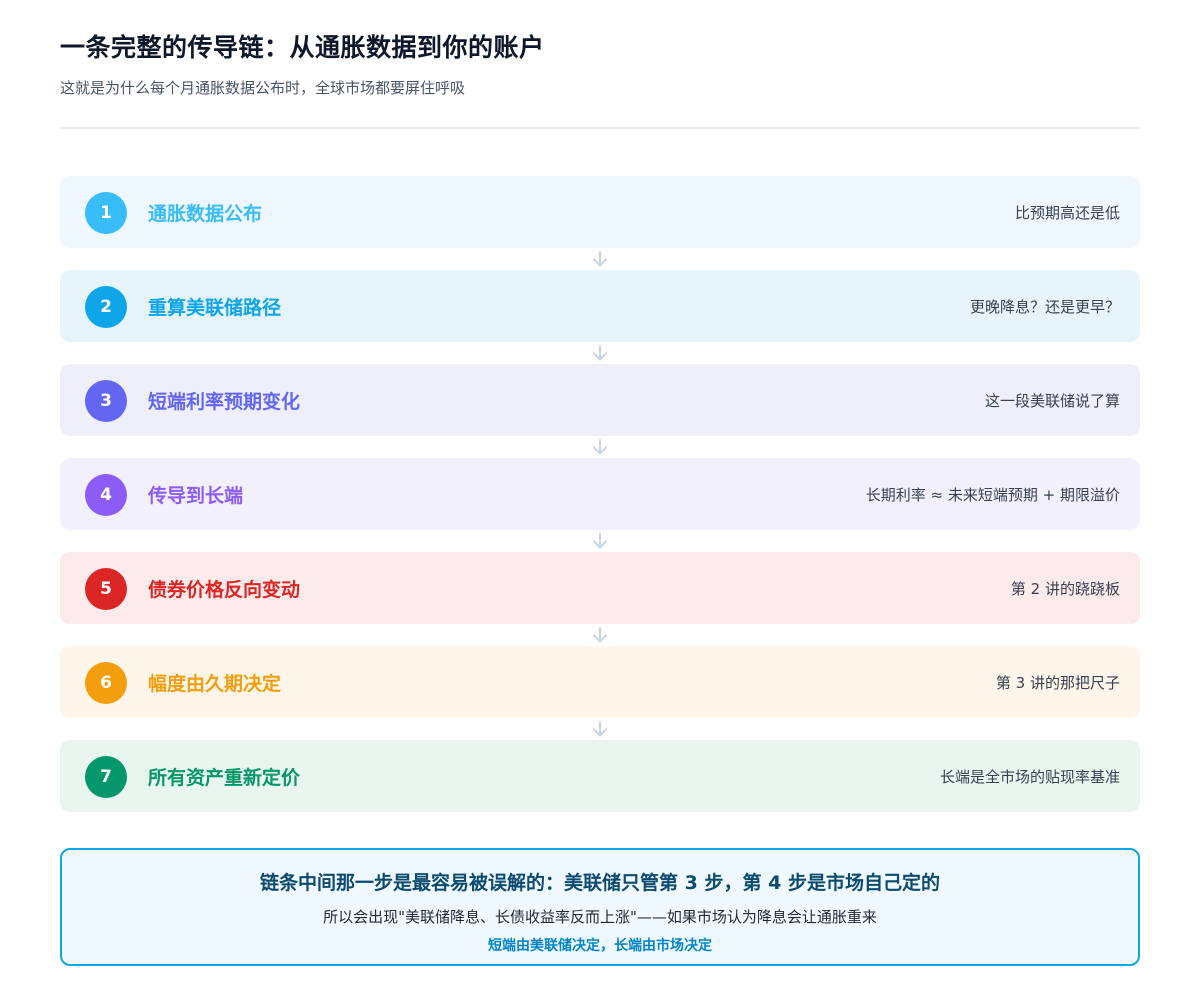 The height and width of the screenshot is (984, 1200). I want to click on step-number-badge: 4, so click(106, 495).